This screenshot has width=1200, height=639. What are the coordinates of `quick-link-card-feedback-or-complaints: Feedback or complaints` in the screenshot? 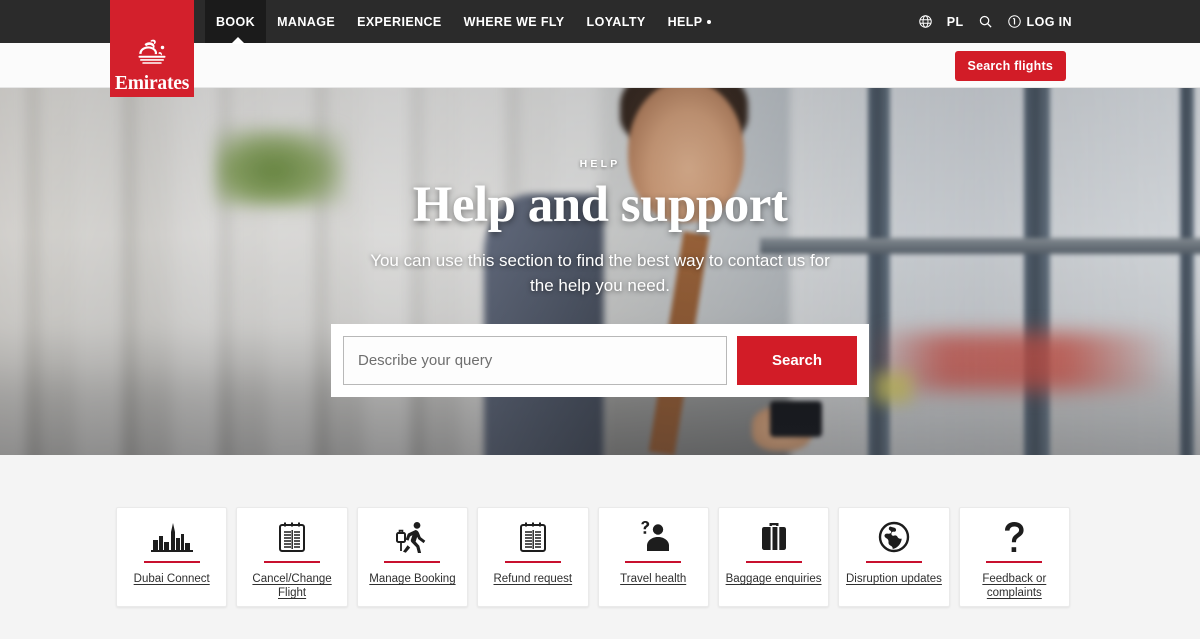 It's located at (1014, 557).